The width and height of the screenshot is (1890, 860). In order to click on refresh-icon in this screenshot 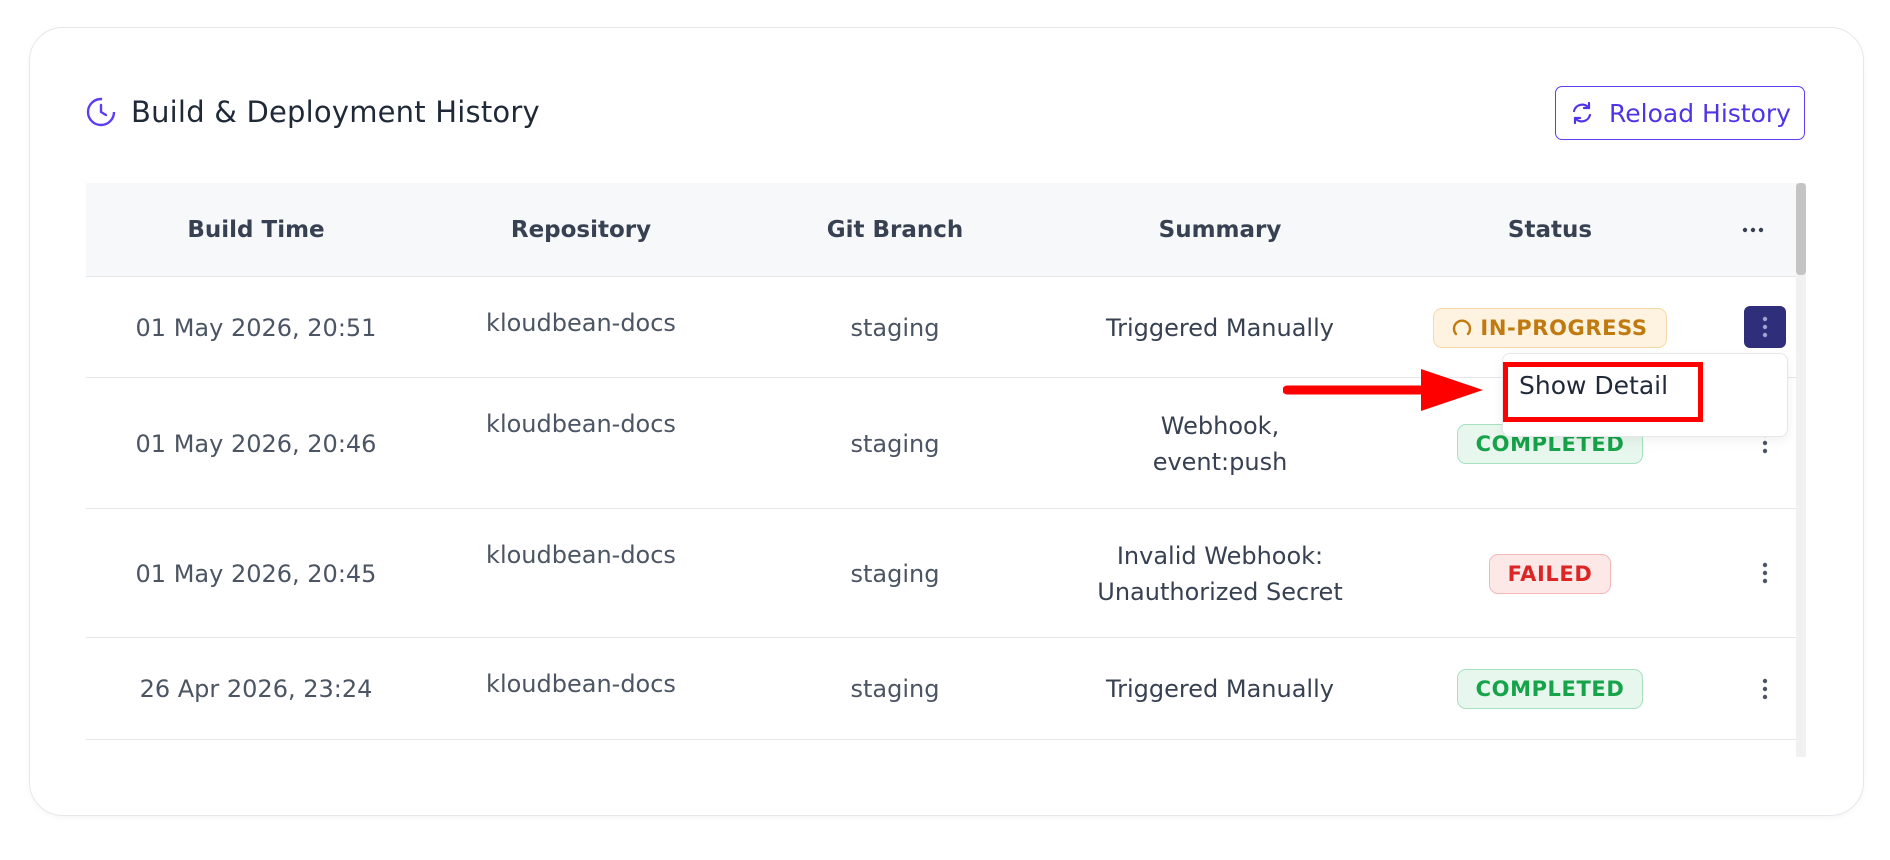, I will do `click(1582, 113)`.